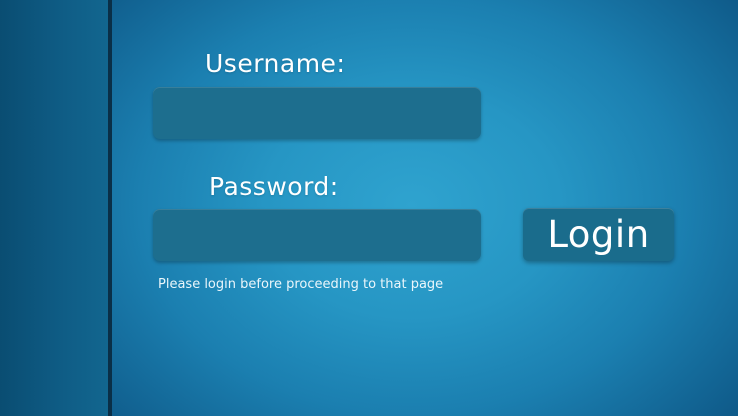  I want to click on username-label: Username:, so click(275, 63).